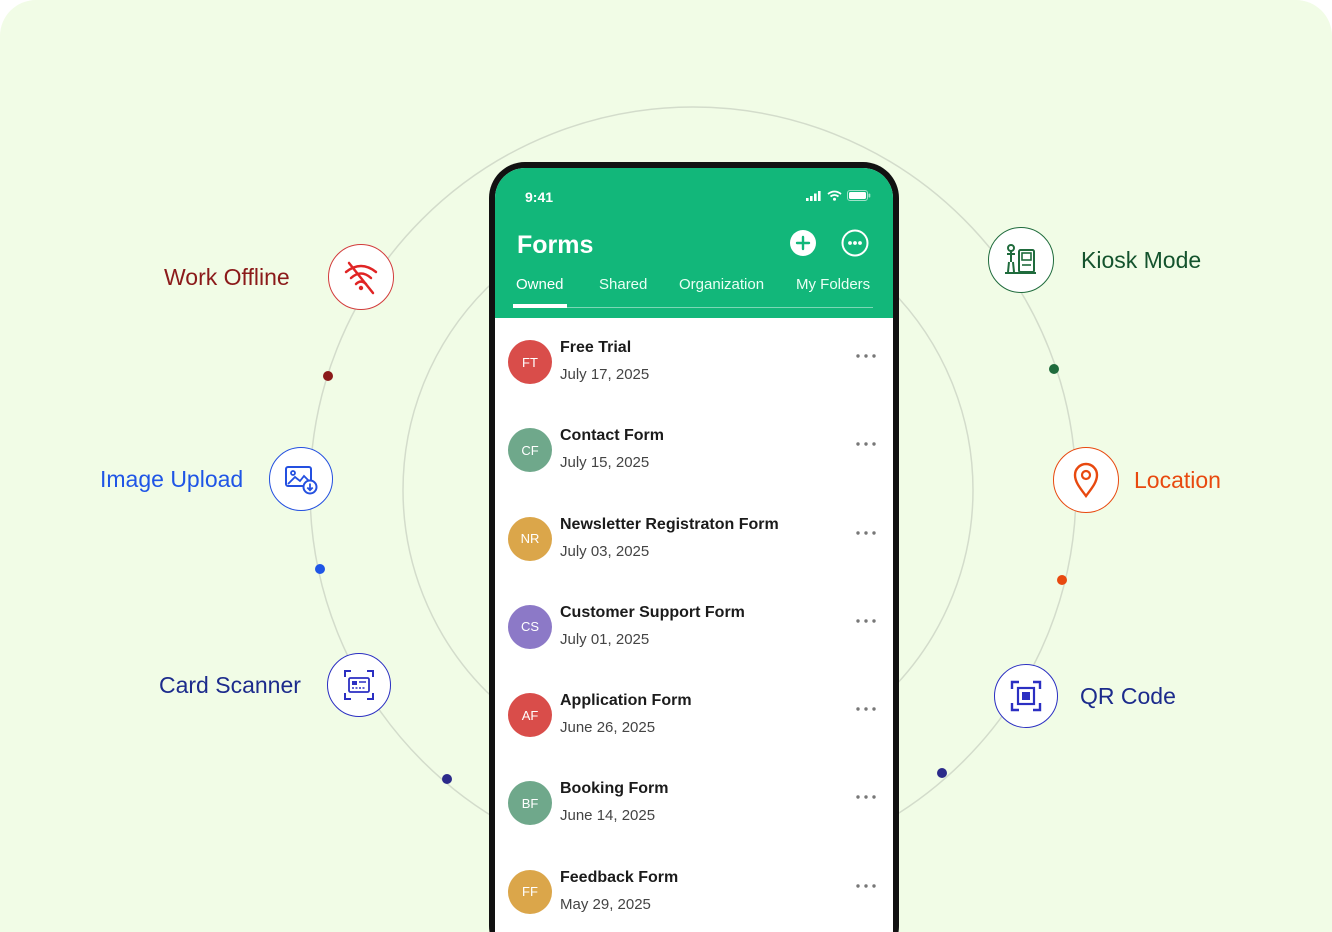 The image size is (1332, 932). What do you see at coordinates (540, 284) in the screenshot?
I see `tab-owned: Owned` at bounding box center [540, 284].